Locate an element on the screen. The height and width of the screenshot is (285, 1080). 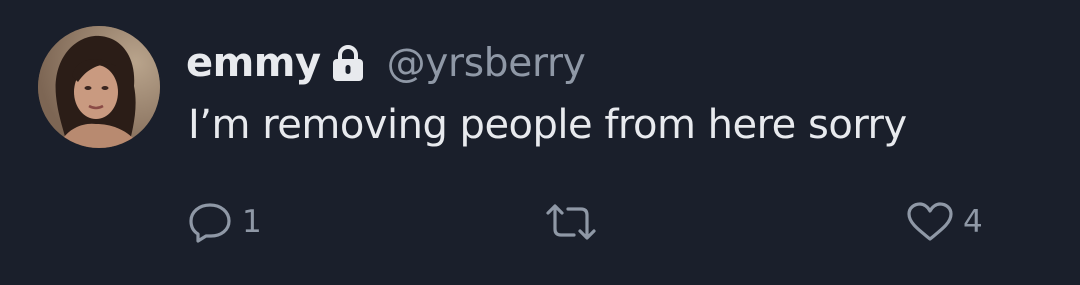
reply-icon is located at coordinates (211, 222).